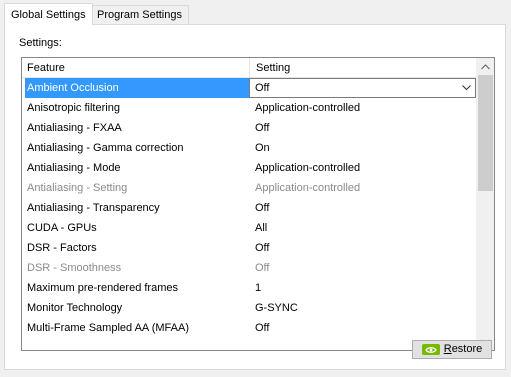 Image resolution: width=511 pixels, height=377 pixels. I want to click on column-header-setting: Setting, so click(273, 68).